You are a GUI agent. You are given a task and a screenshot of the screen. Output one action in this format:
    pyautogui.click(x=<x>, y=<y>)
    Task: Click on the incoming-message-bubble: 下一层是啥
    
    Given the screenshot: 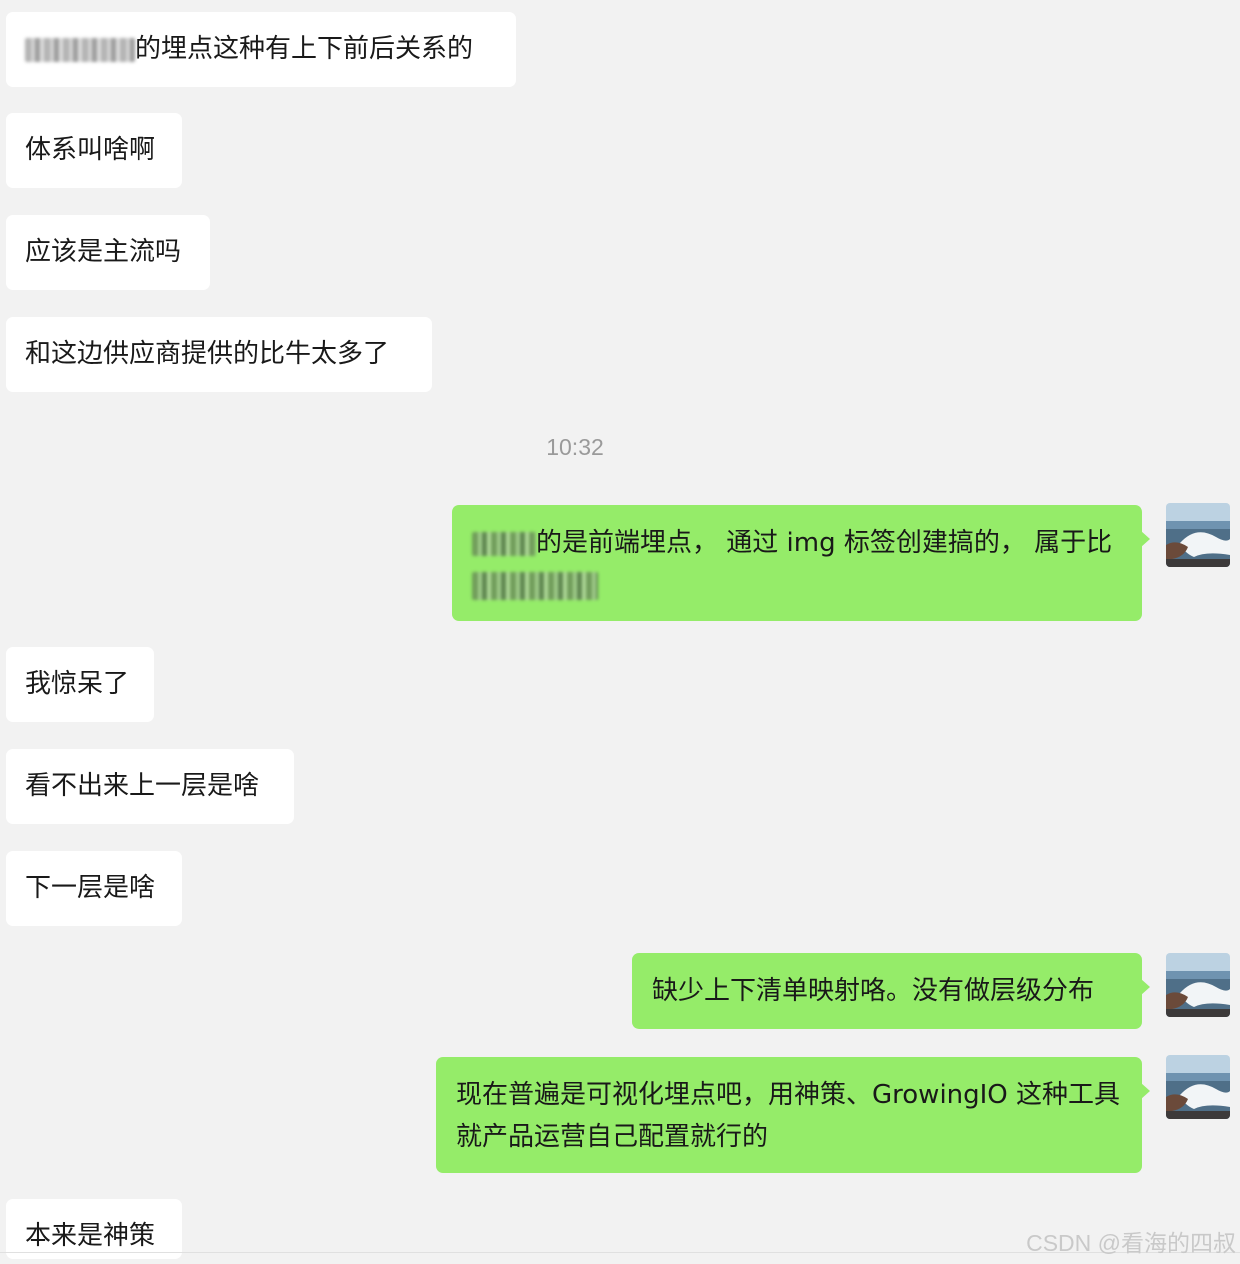 What is the action you would take?
    pyautogui.click(x=94, y=888)
    